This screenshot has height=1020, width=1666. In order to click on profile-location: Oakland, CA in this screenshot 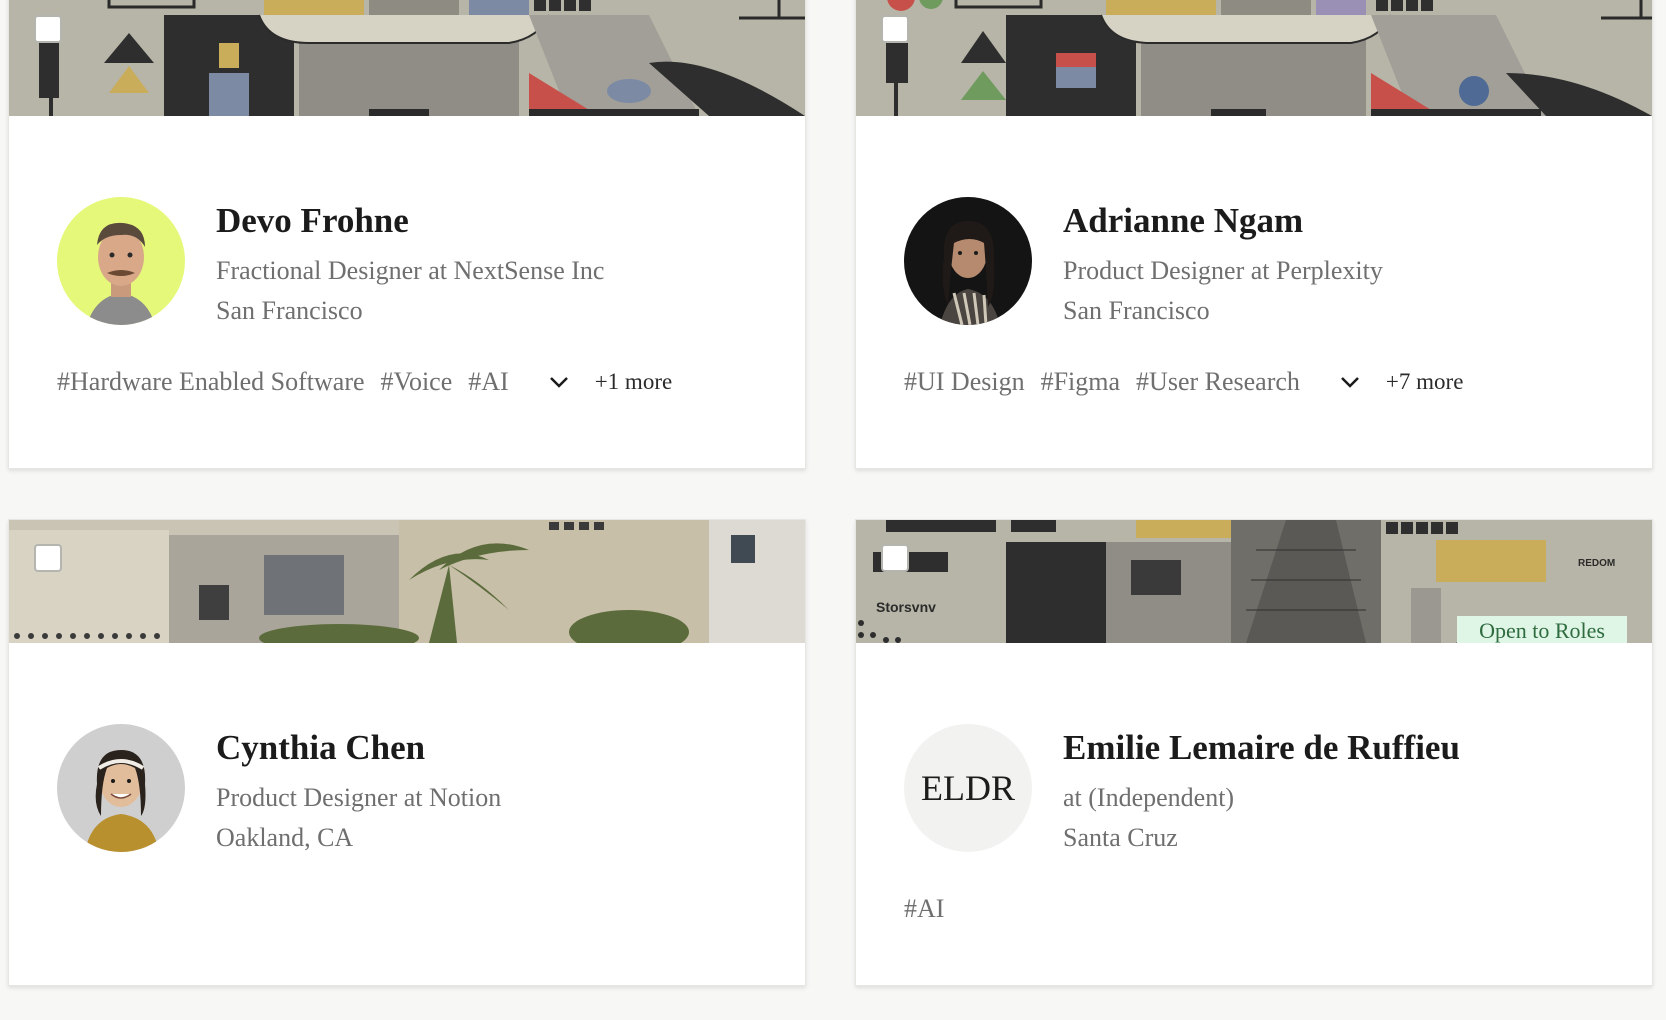, I will do `click(285, 837)`.